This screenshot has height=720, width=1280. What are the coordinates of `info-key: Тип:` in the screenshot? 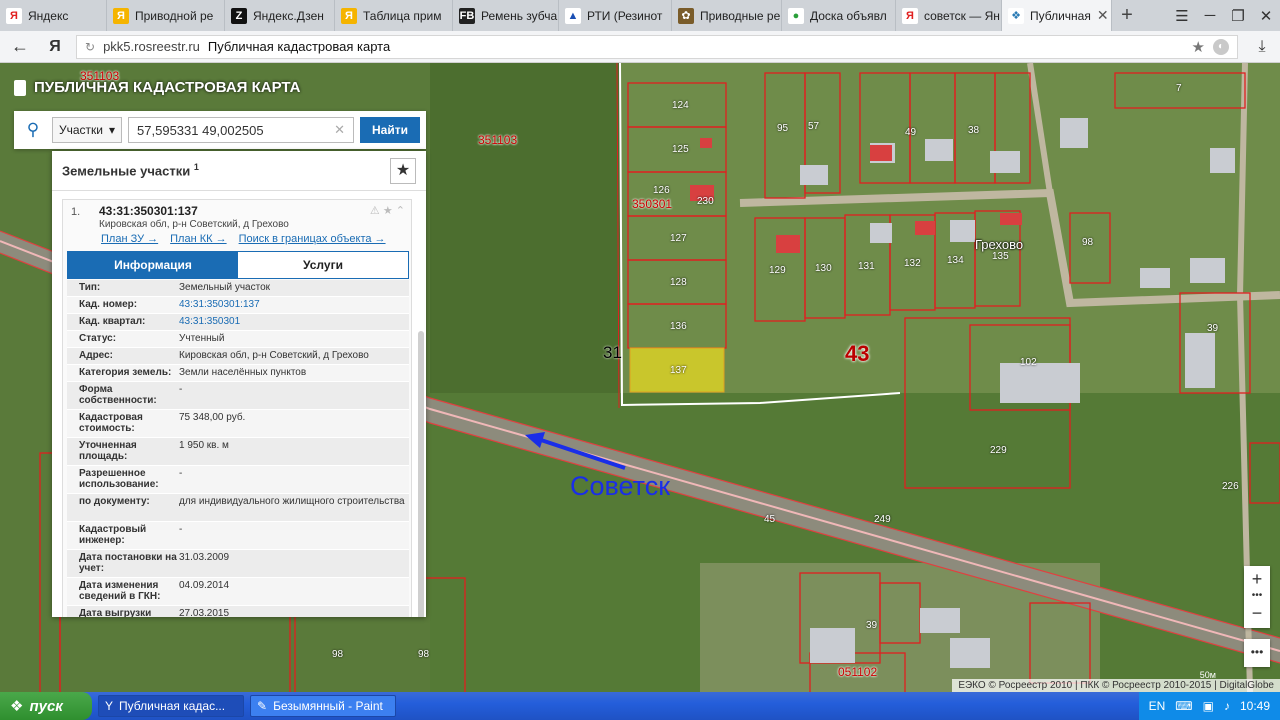 It's located at (90, 287).